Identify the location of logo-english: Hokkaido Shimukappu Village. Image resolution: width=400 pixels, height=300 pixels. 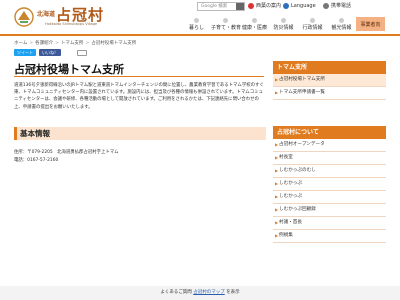
(71, 24).